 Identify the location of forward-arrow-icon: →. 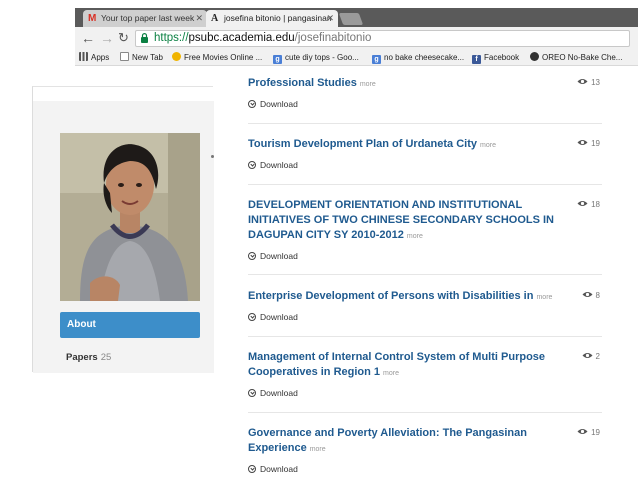
(107, 38).